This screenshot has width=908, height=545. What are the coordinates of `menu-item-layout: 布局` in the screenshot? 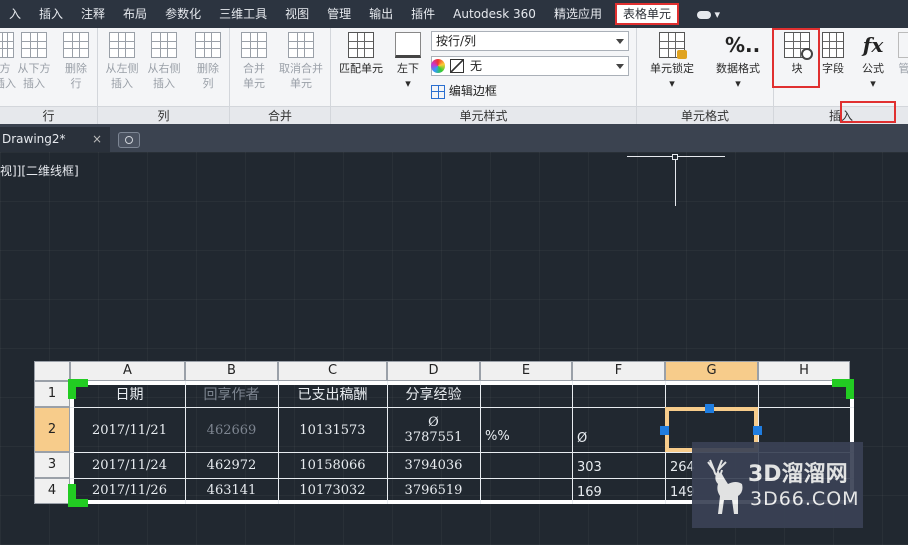 It's located at (135, 14).